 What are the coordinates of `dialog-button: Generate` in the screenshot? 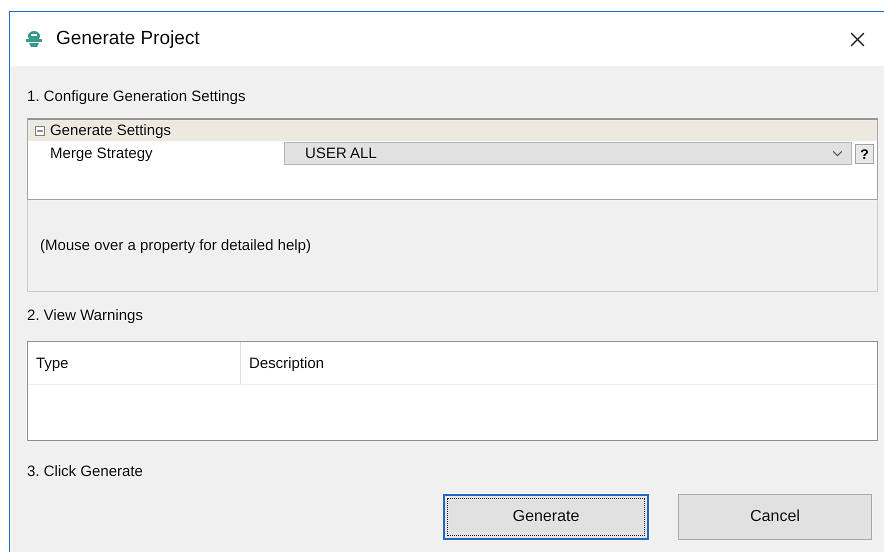 It's located at (546, 517).